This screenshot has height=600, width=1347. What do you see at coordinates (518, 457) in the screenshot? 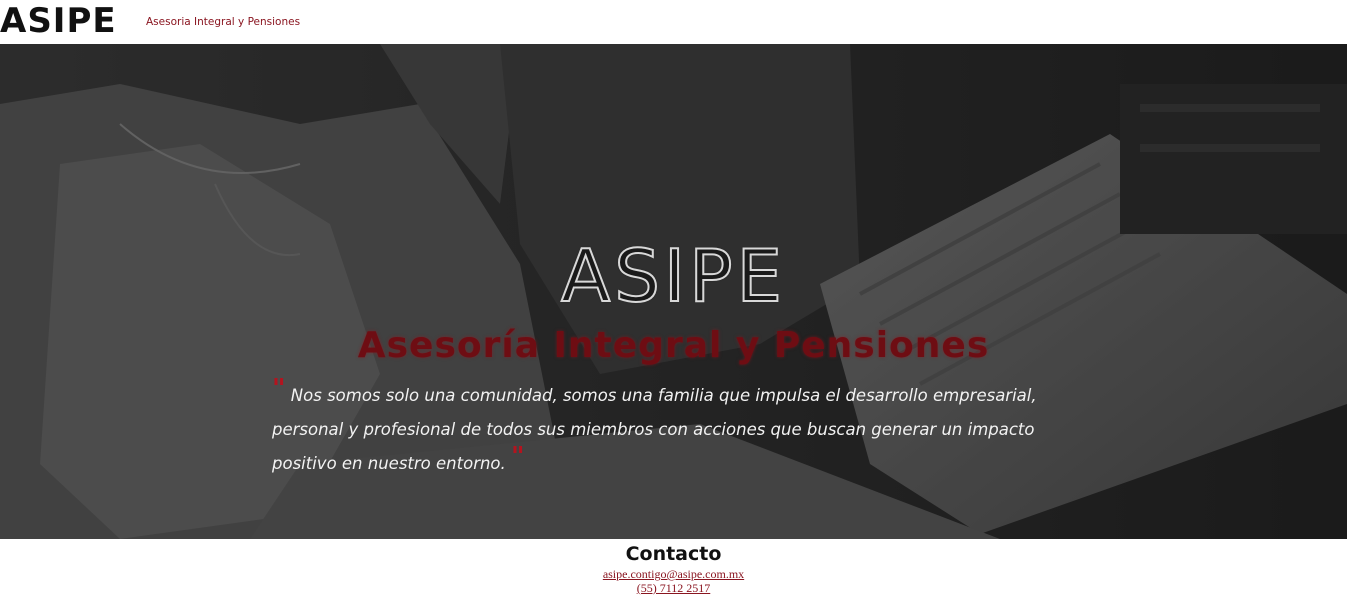
I see `quote-close-mark: "` at bounding box center [518, 457].